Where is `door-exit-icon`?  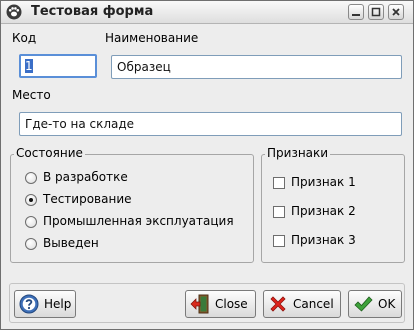
door-exit-icon is located at coordinates (200, 304).